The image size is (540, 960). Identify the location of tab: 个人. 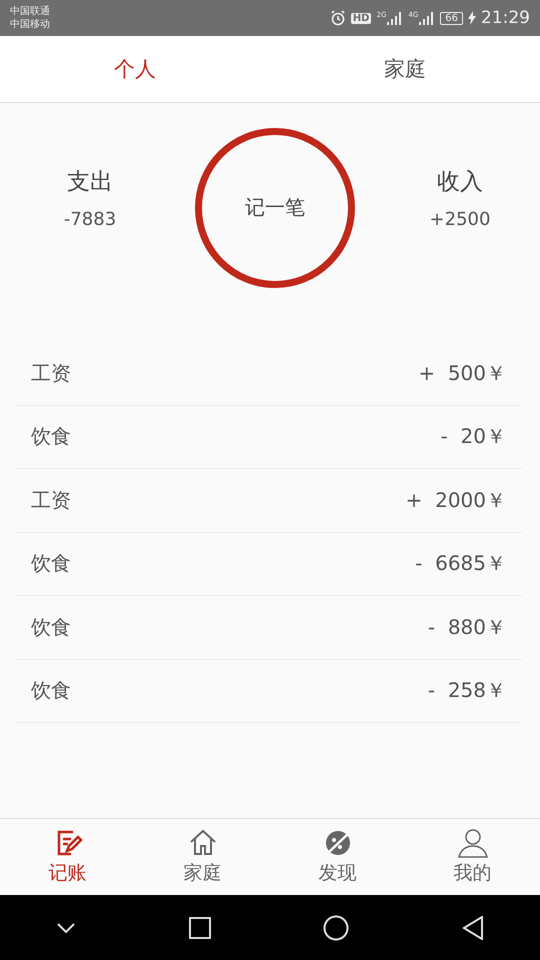
(135, 69).